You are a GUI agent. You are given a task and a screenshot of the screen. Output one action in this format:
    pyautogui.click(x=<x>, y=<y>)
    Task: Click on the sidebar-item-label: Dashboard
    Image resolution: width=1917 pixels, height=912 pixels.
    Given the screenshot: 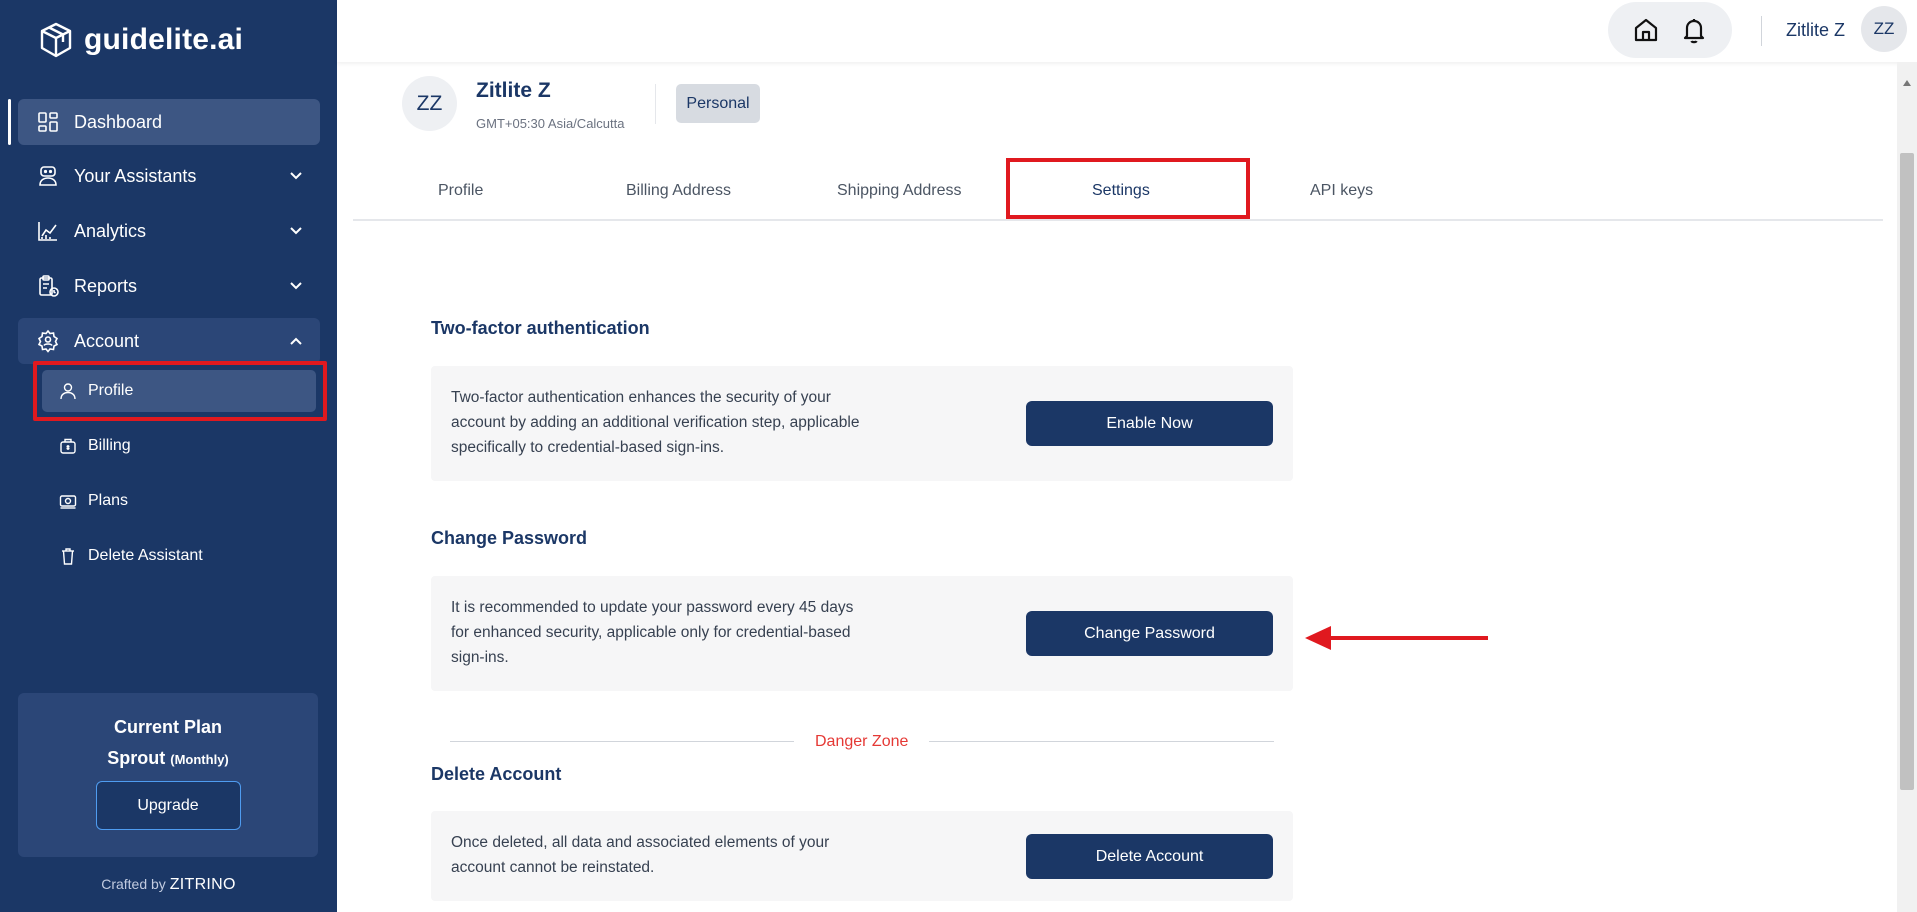 What is the action you would take?
    pyautogui.click(x=118, y=121)
    